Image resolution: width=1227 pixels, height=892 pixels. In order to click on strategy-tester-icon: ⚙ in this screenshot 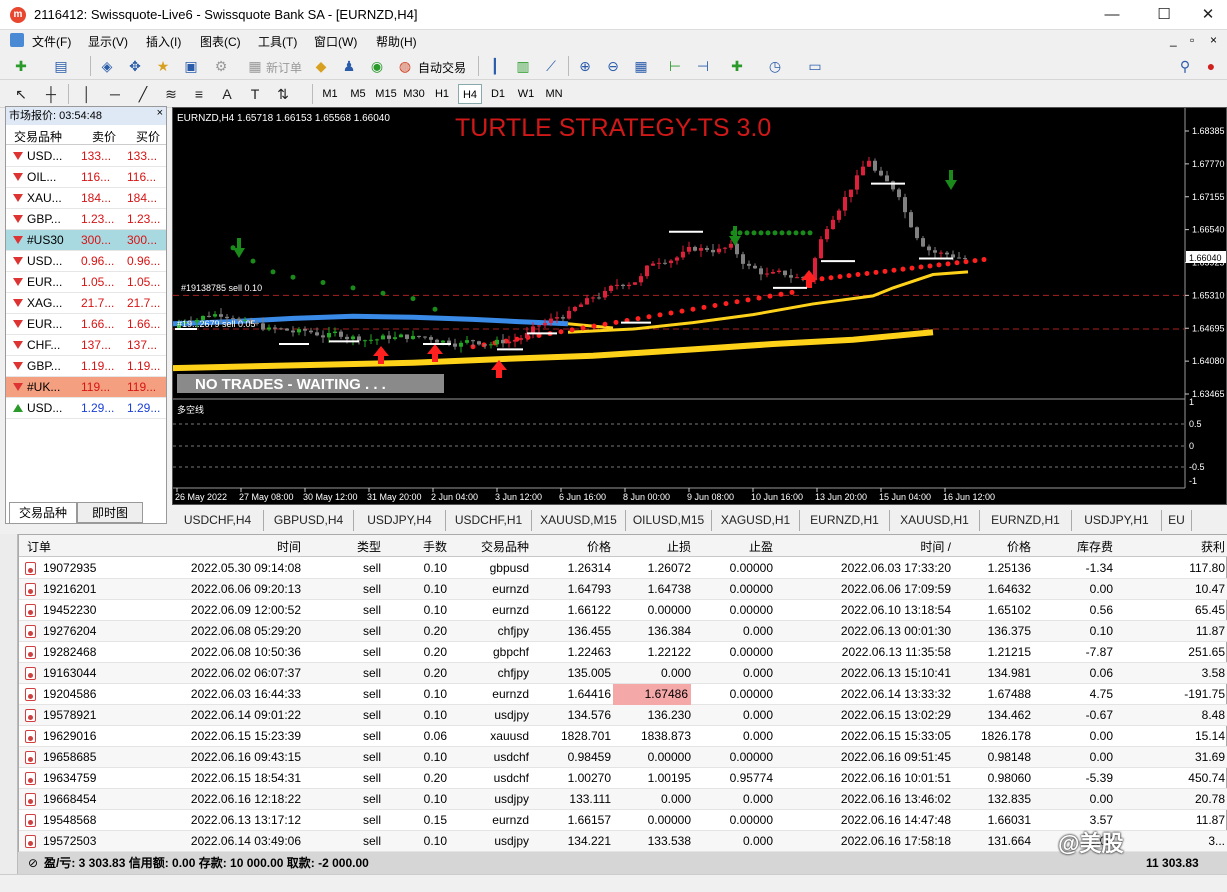, I will do `click(221, 66)`.